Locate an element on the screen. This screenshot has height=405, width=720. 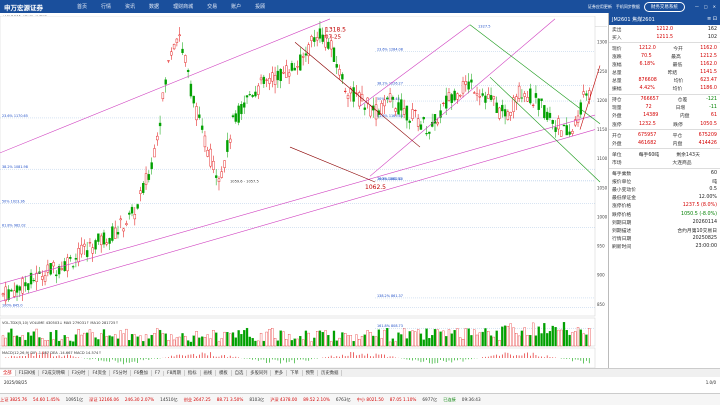
rows2-cell: 1050.5 is located at coordinates (708, 124).